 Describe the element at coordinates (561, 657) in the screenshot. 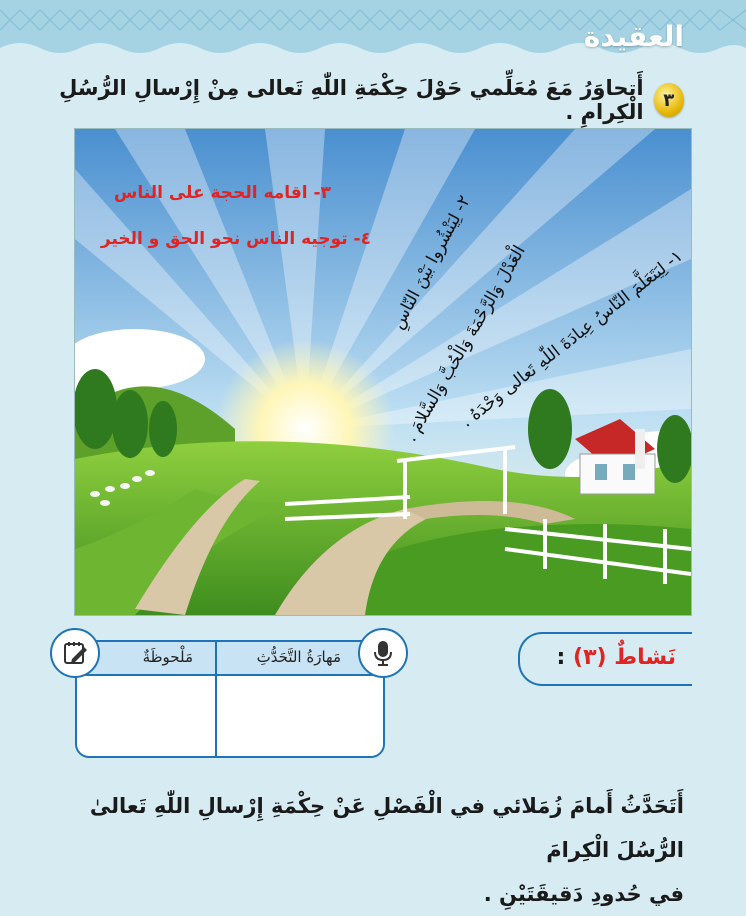

I see `activity-colon: :` at that location.